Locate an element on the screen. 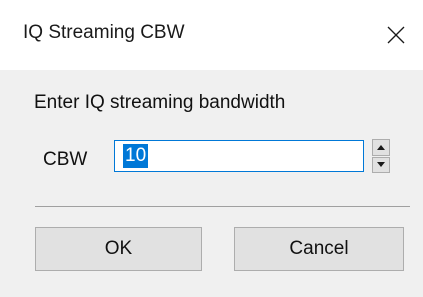  spin-down-button is located at coordinates (381, 164).